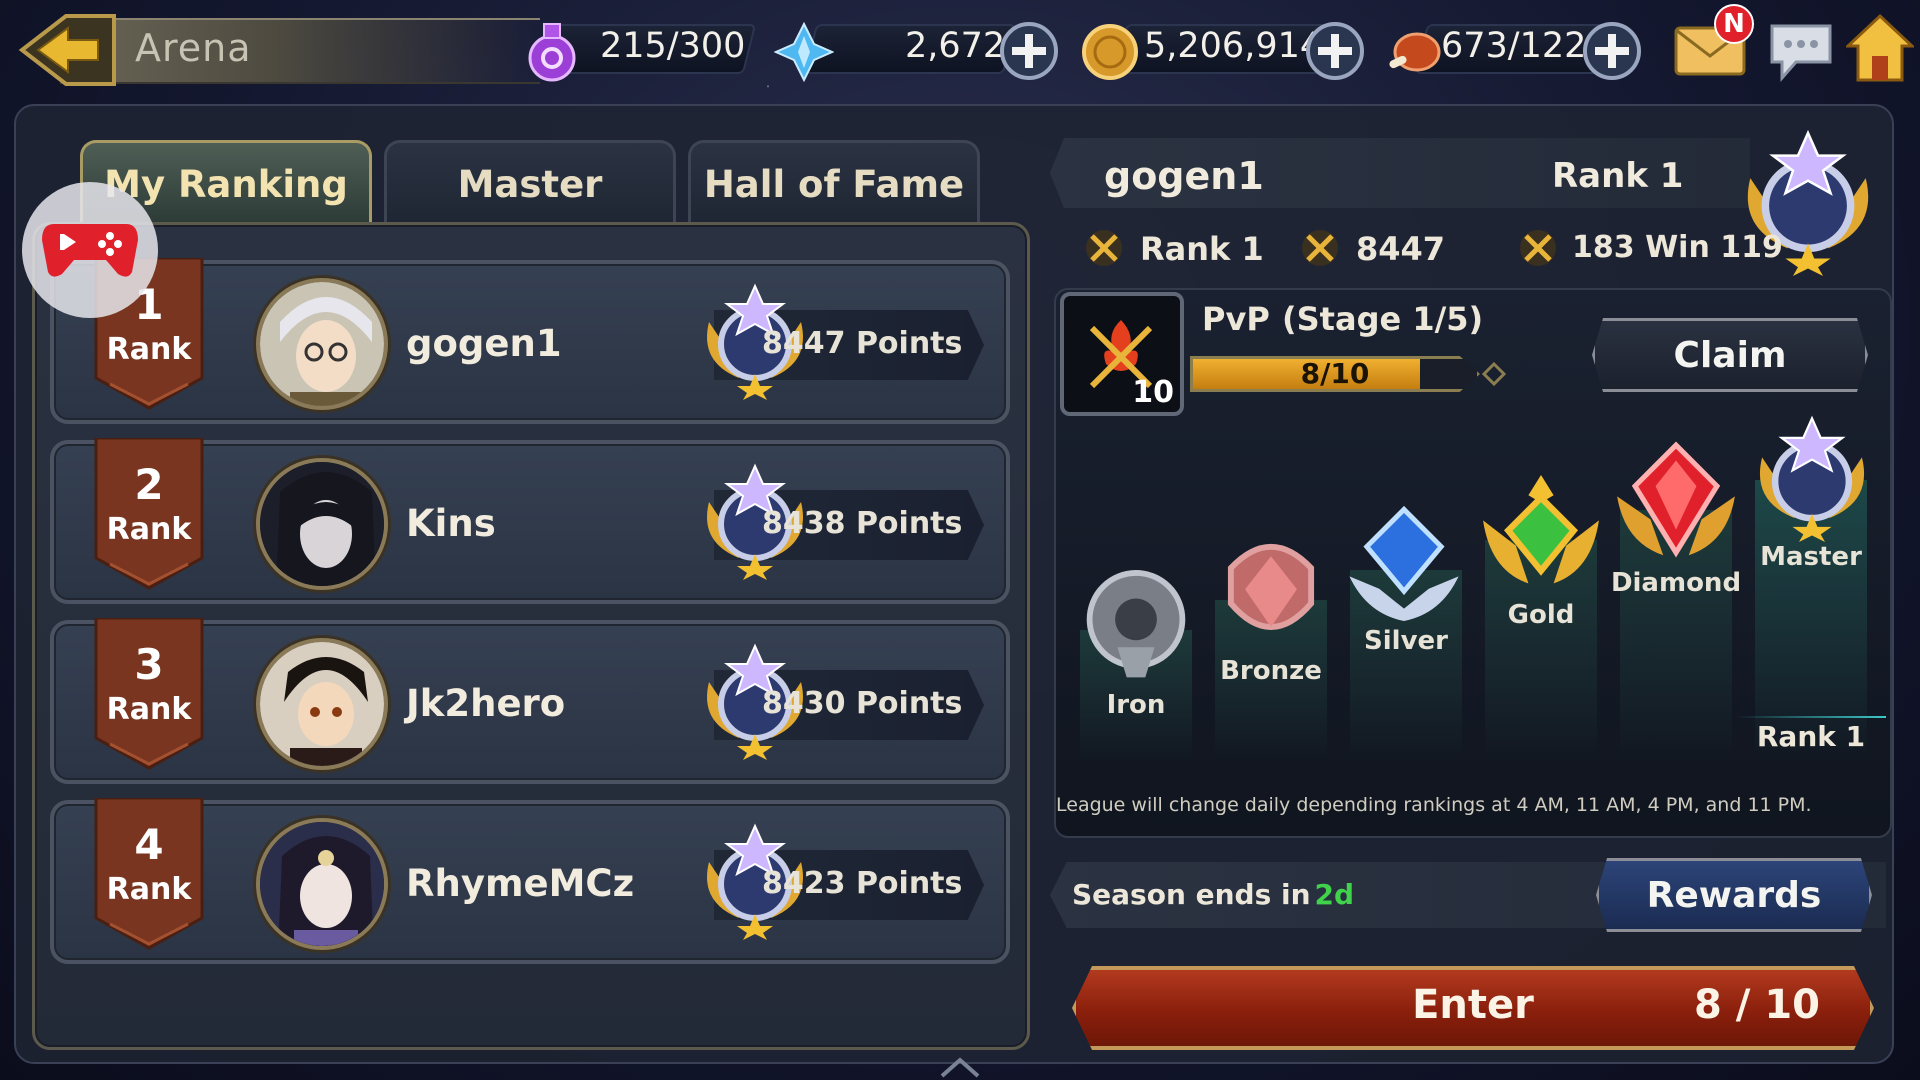 Image resolution: width=1920 pixels, height=1080 pixels. Describe the element at coordinates (673, 46) in the screenshot. I see `stamina-value: 215/300` at that location.